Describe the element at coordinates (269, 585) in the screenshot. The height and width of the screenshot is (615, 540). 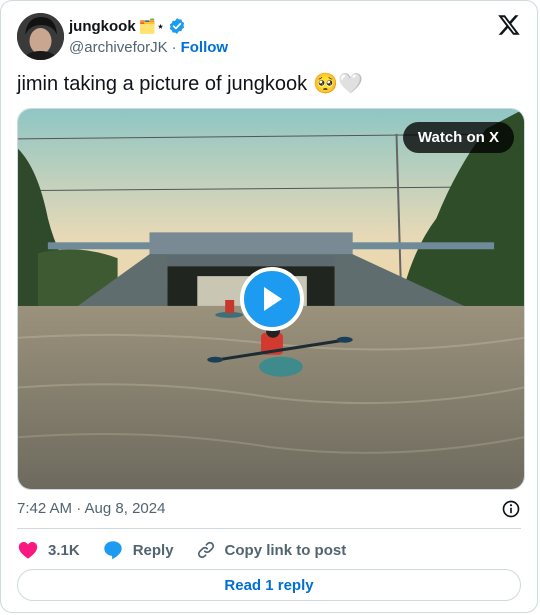
I see `read-reply-button: Read 1 reply` at that location.